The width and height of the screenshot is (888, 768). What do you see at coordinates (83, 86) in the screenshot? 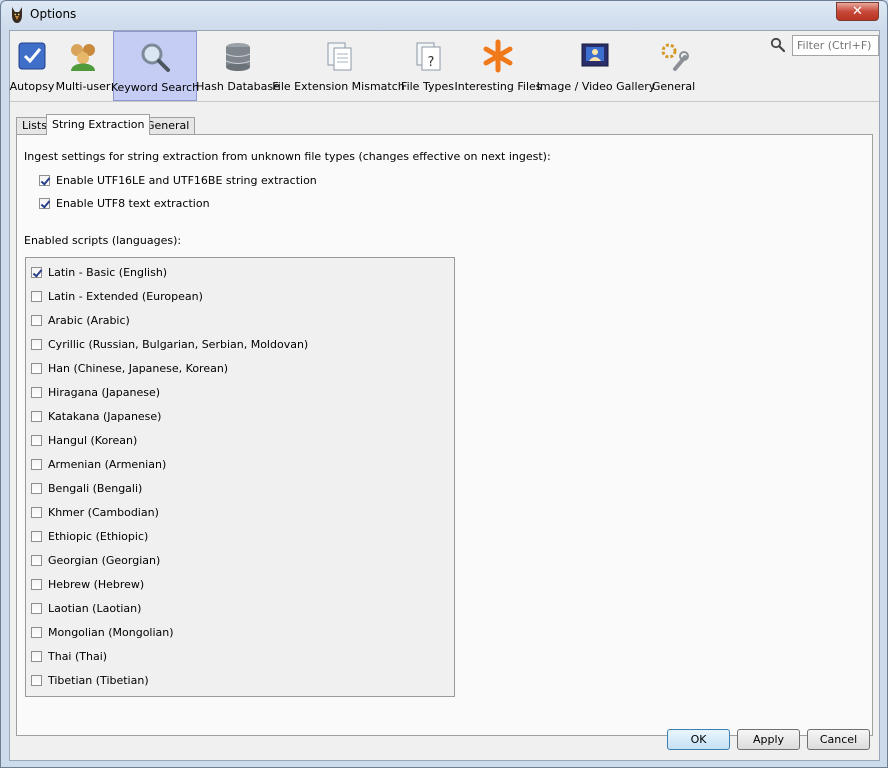
I see `toolbar-item-label: Multi-user` at bounding box center [83, 86].